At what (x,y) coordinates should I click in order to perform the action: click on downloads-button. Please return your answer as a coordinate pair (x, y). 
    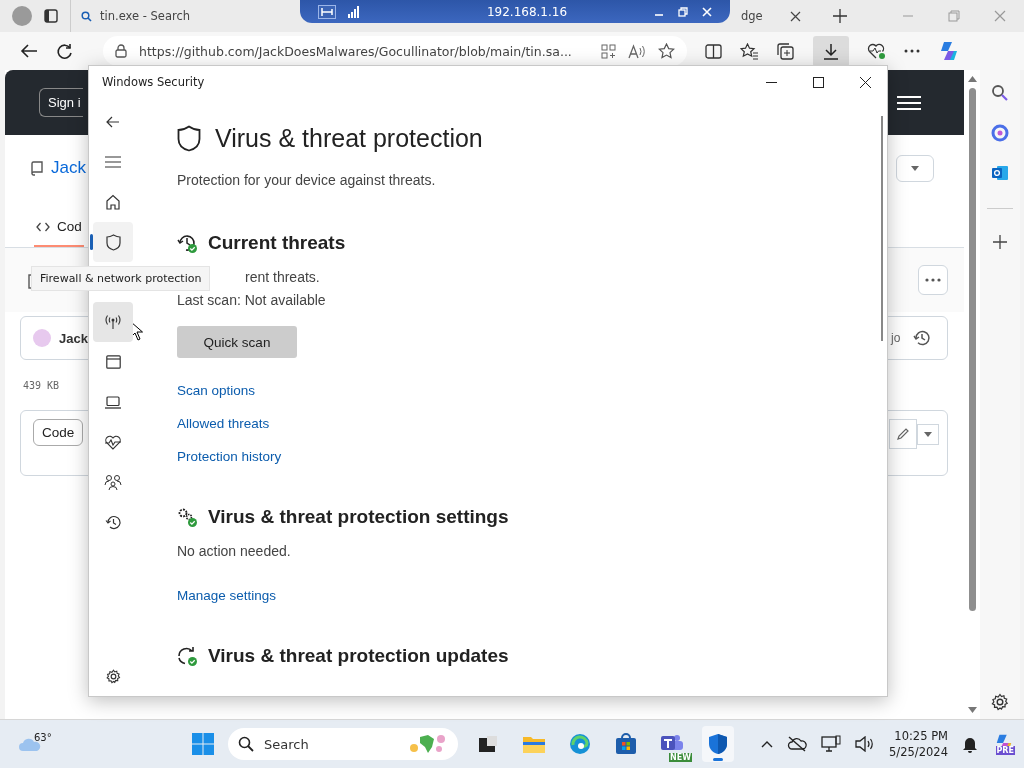
    Looking at the image, I should click on (831, 51).